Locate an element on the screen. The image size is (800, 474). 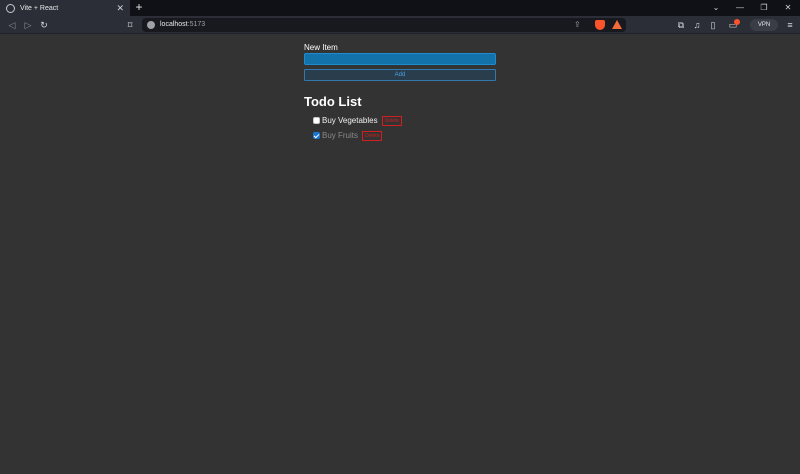
url-text: localhost:5173 is located at coordinates (182, 25).